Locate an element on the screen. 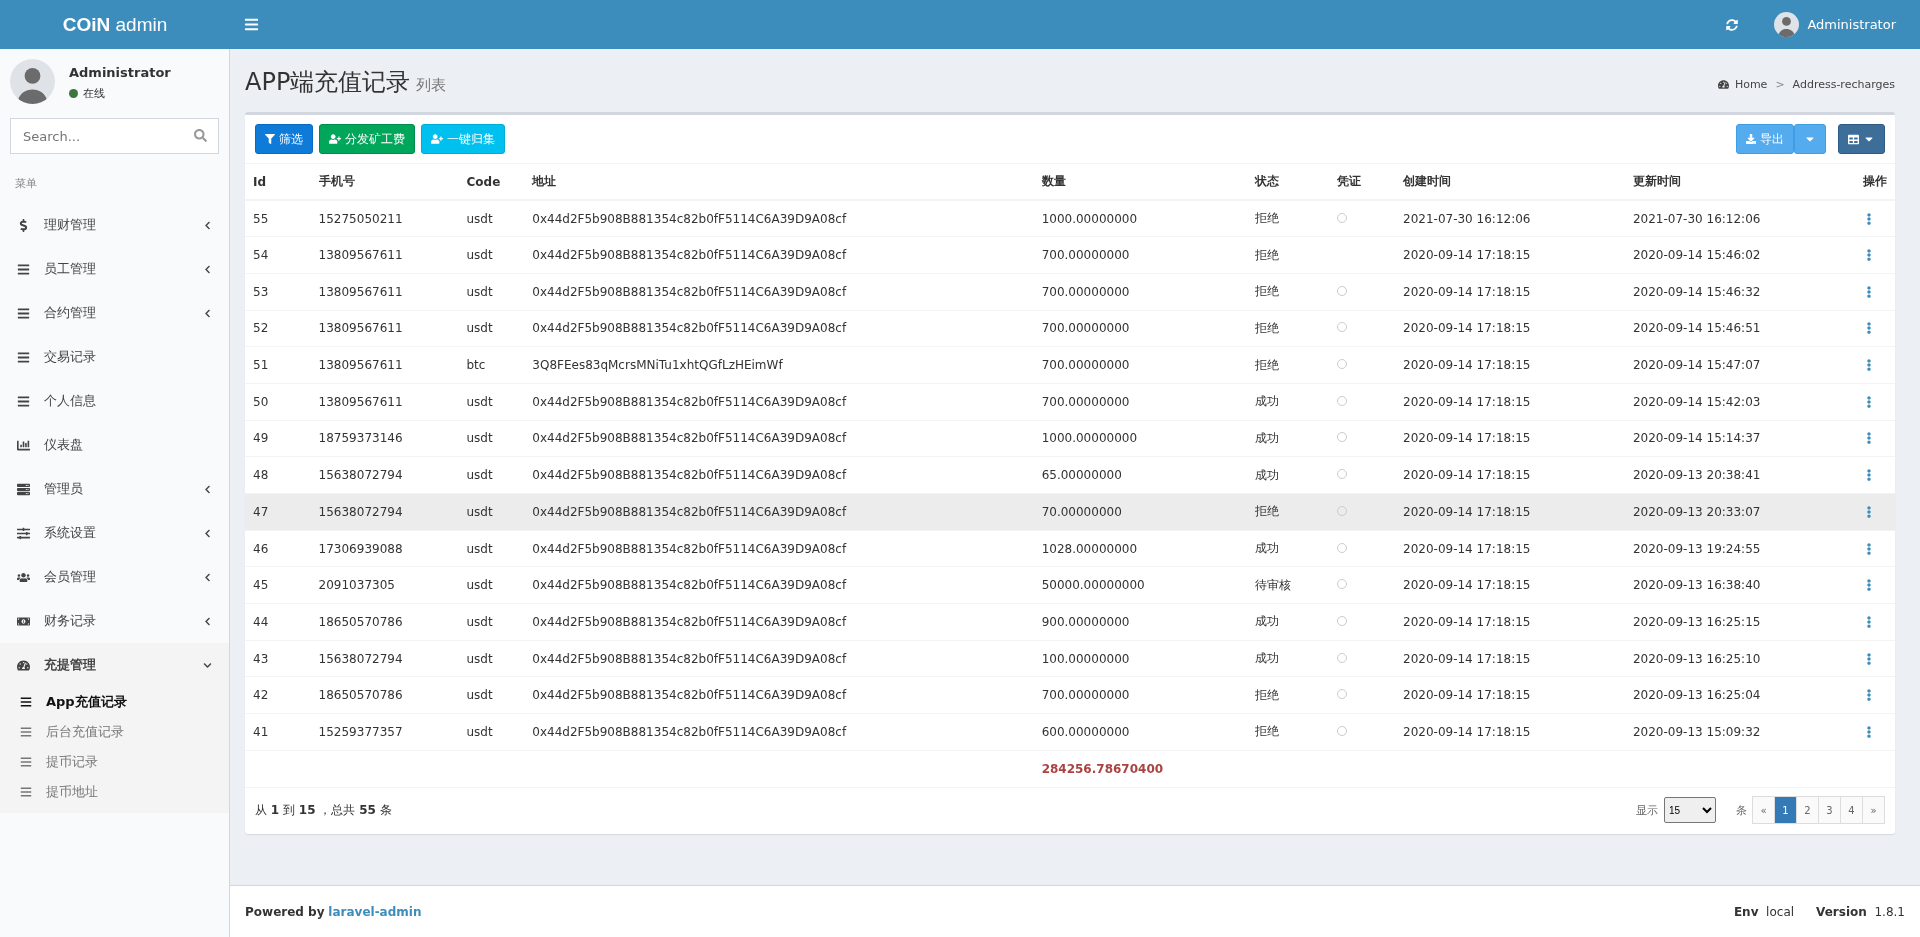 This screenshot has height=937, width=1920. table-cell: 2020-09-13 16:38:40 is located at coordinates (1739, 585).